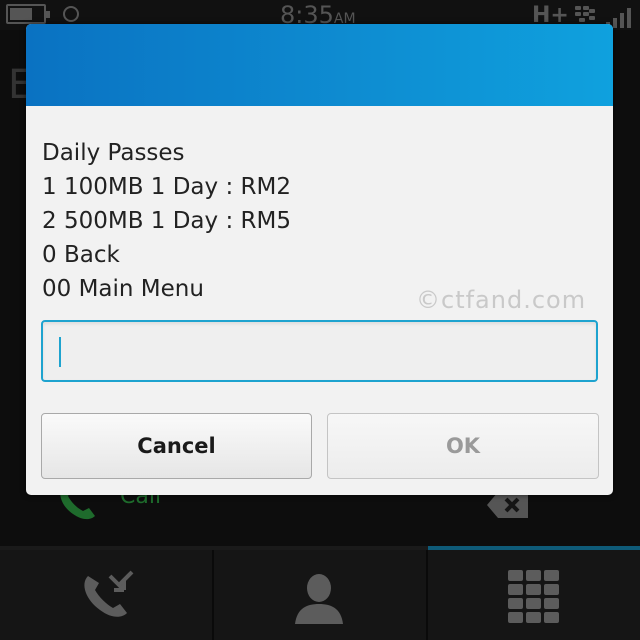 This screenshot has height=640, width=640. What do you see at coordinates (463, 446) in the screenshot?
I see `ok-button: OK` at bounding box center [463, 446].